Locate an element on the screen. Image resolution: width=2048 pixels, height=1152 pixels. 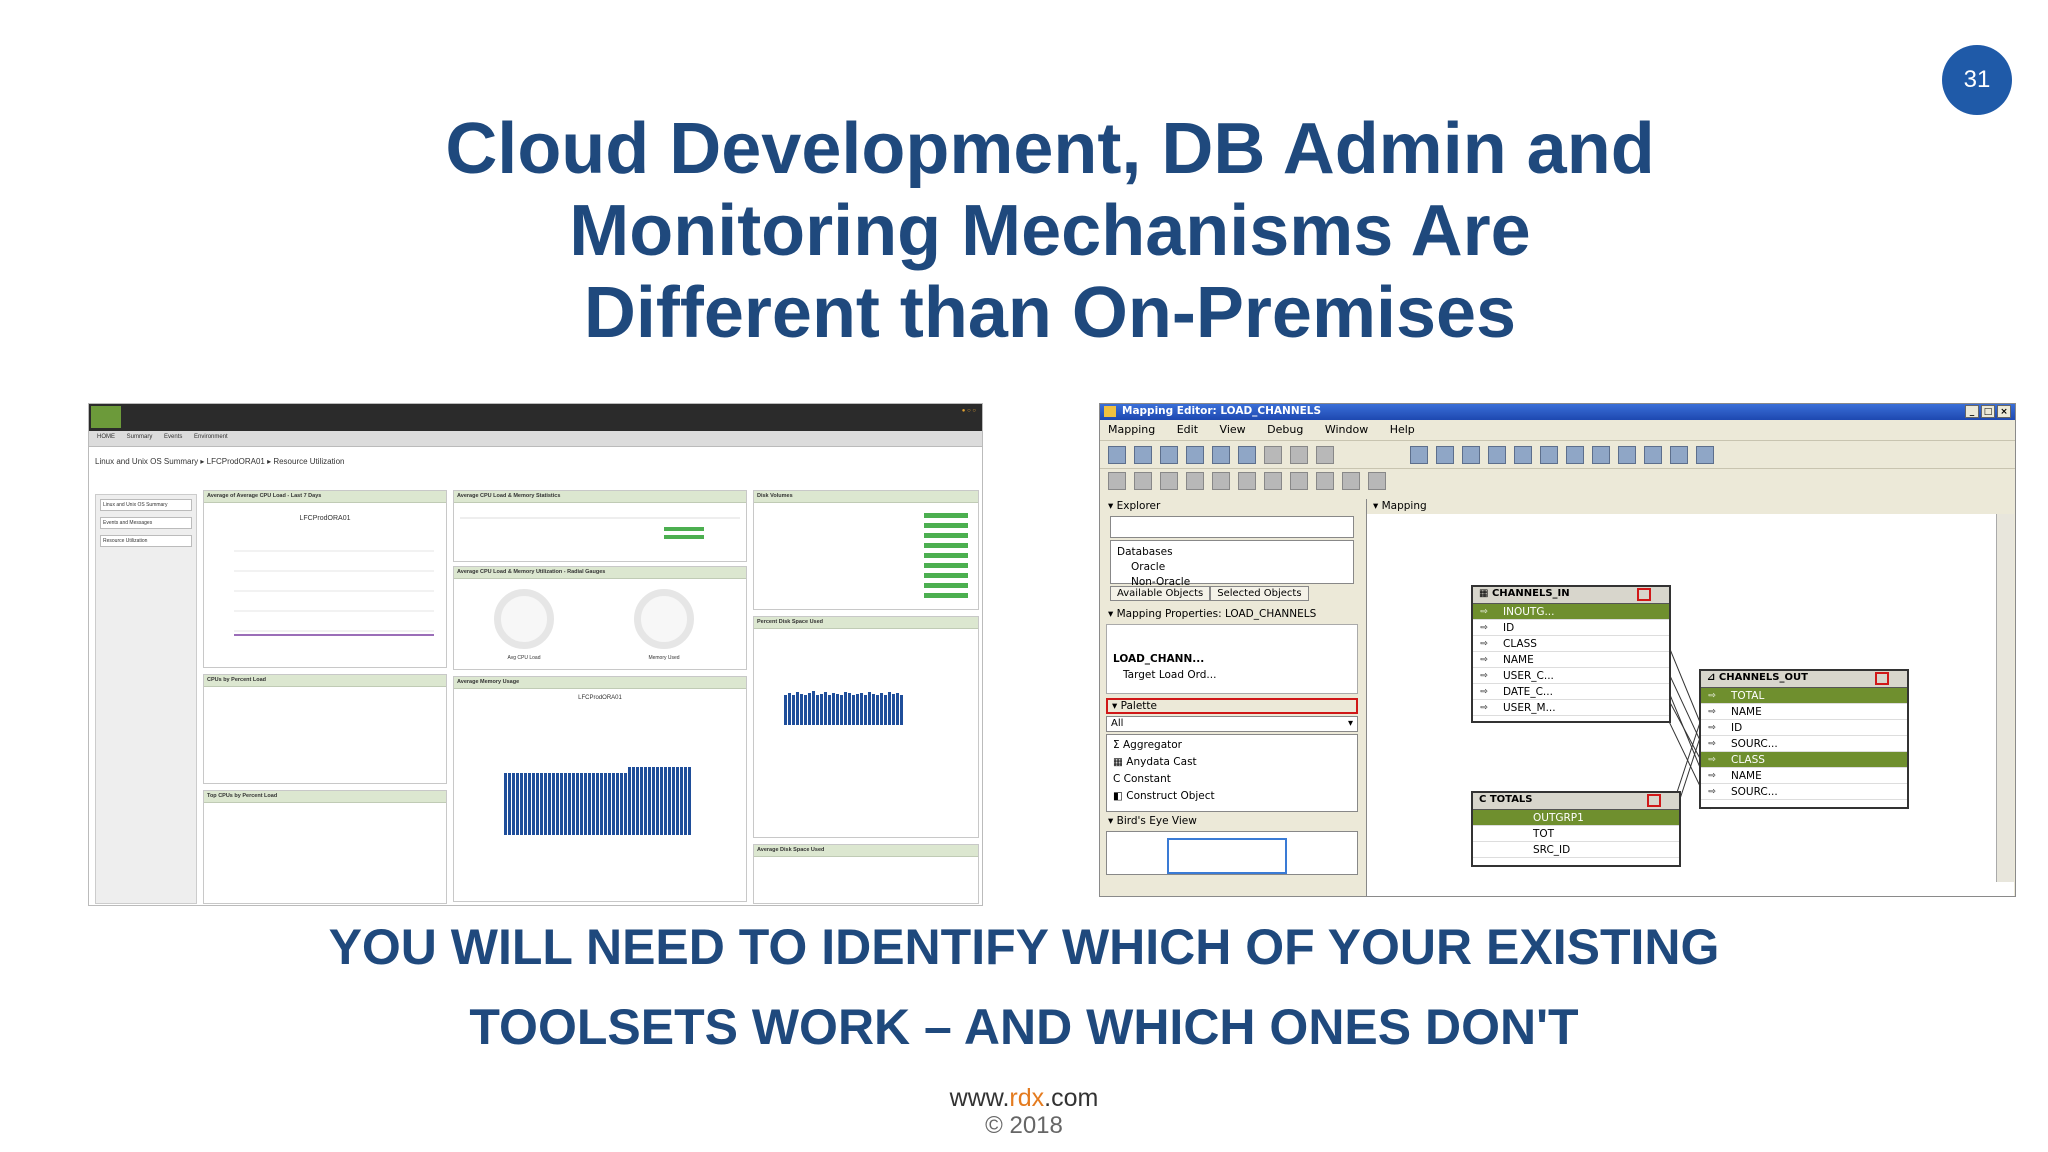
menu-help: Help is located at coordinates (1402, 429).